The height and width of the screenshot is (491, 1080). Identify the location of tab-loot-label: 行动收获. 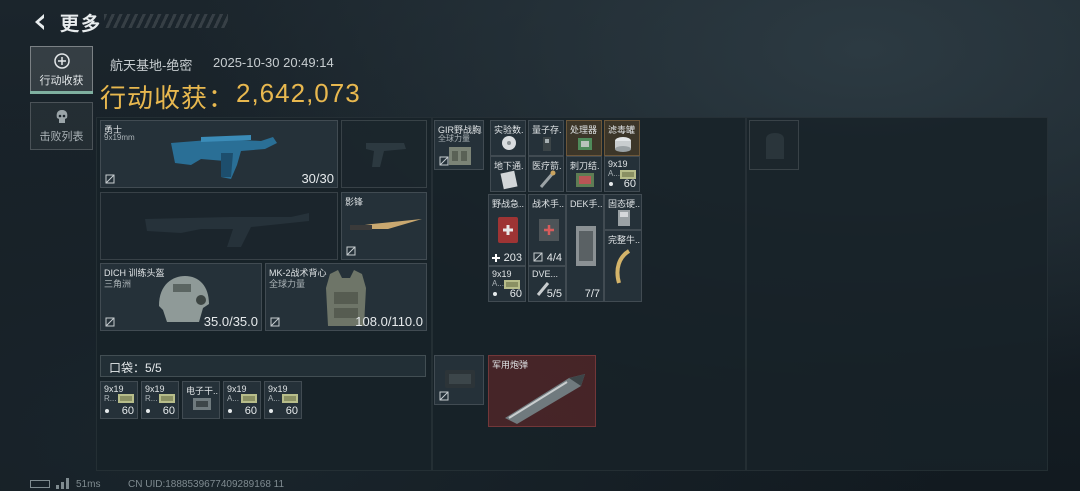
(61, 80).